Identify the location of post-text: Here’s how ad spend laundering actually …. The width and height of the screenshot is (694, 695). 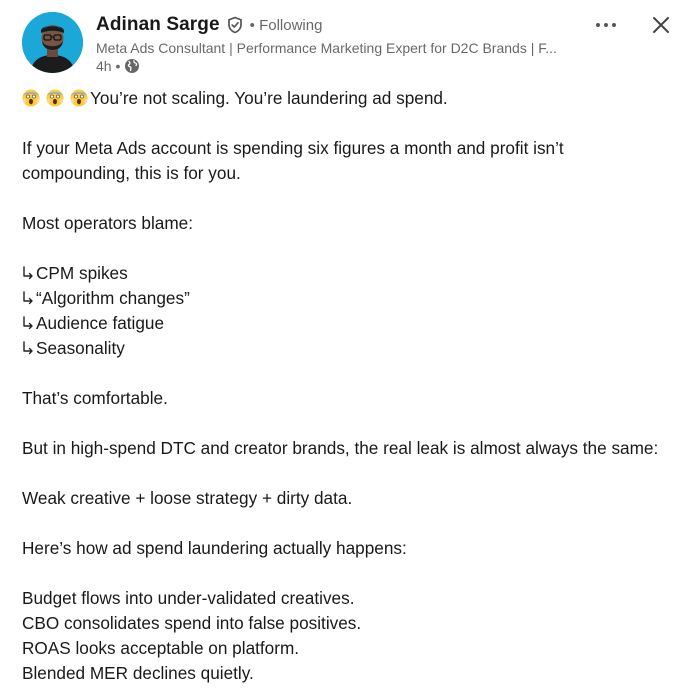
(214, 548).